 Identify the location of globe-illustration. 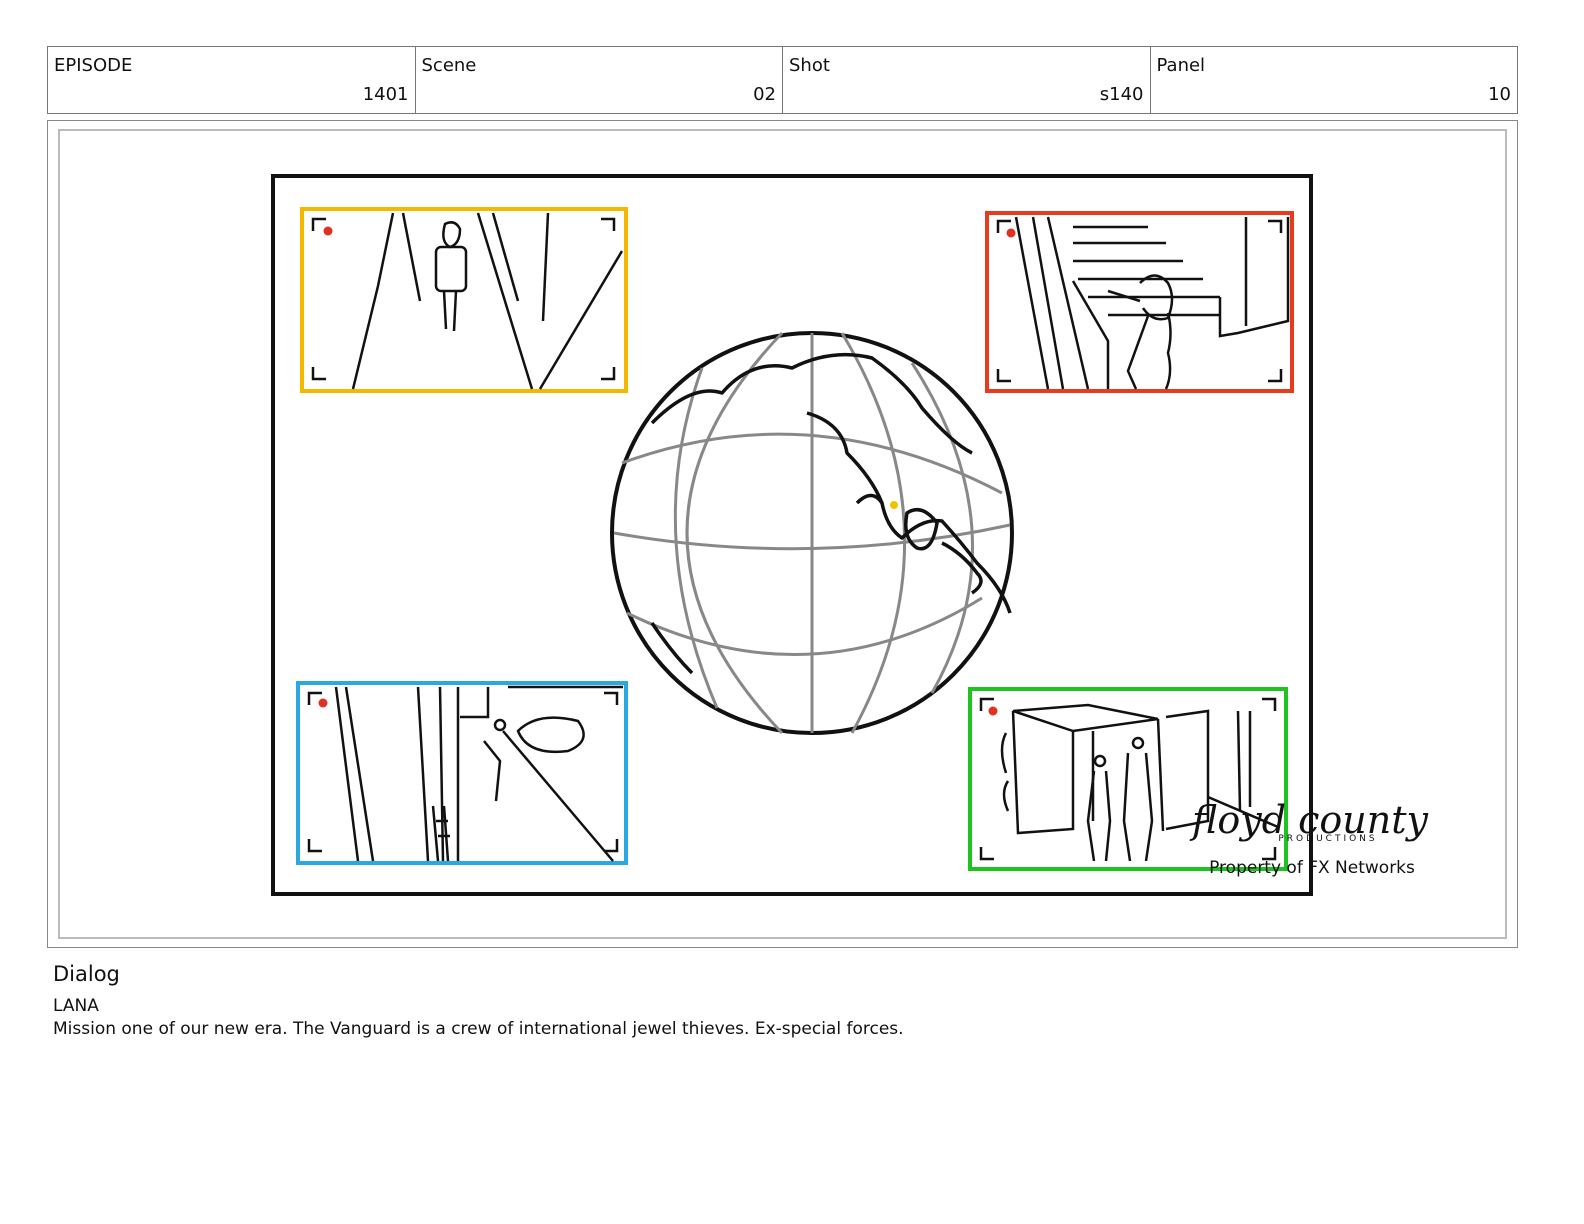
(812, 533).